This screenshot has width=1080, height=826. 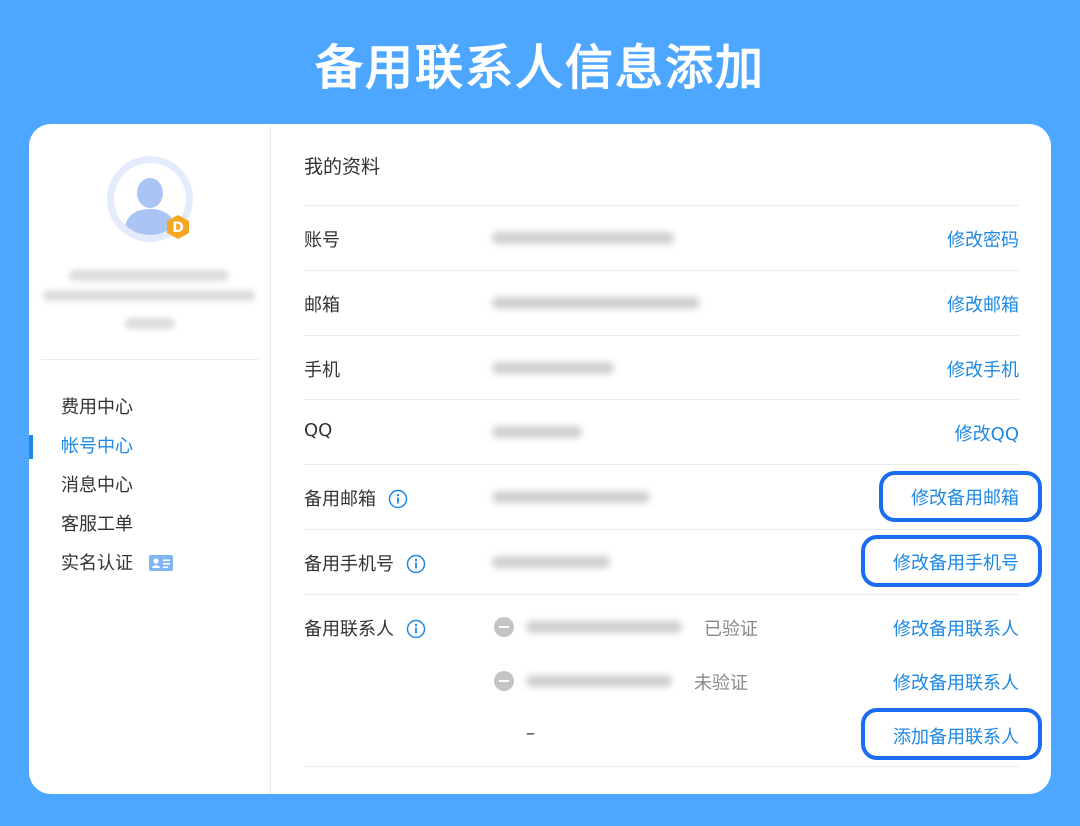 I want to click on banner-title: 备用联系人信息添加, so click(x=539, y=68).